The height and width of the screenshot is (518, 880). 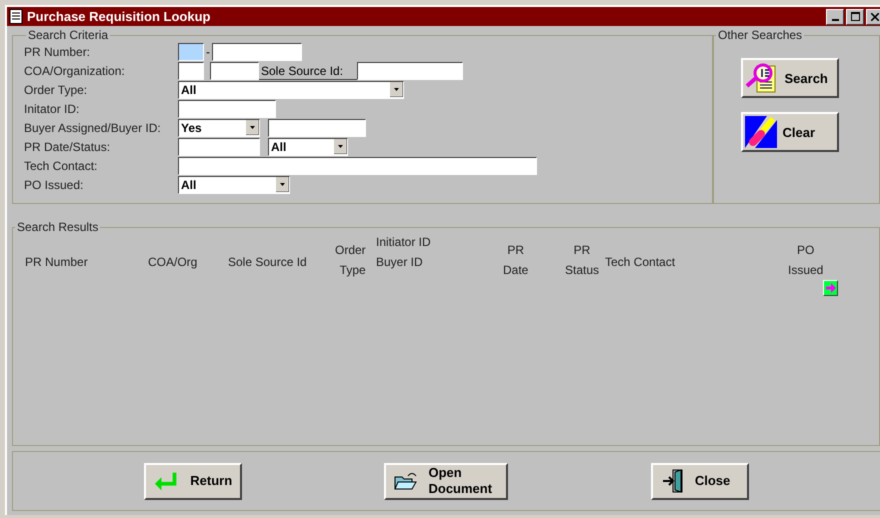 I want to click on column-header: PO Issued, so click(x=806, y=260).